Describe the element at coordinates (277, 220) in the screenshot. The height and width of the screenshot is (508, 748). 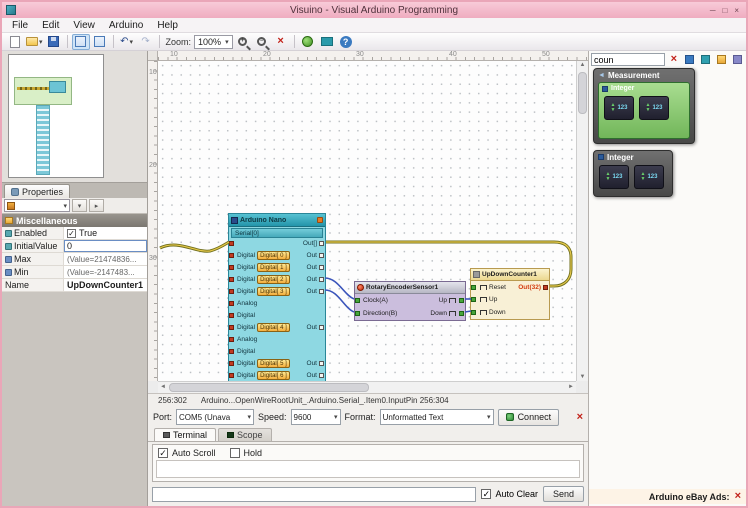
I see `arduino-header: Arduino Nano` at that location.